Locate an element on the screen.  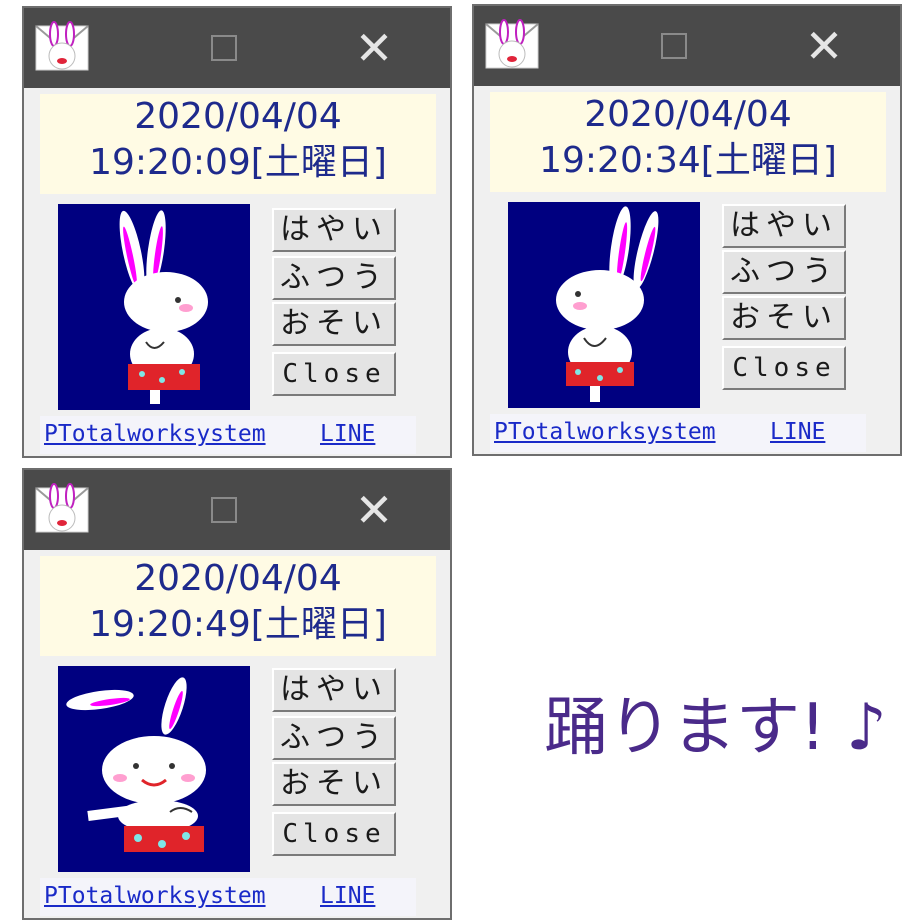
dancing-caption: 踊ります! ♪ is located at coordinates (715, 728).